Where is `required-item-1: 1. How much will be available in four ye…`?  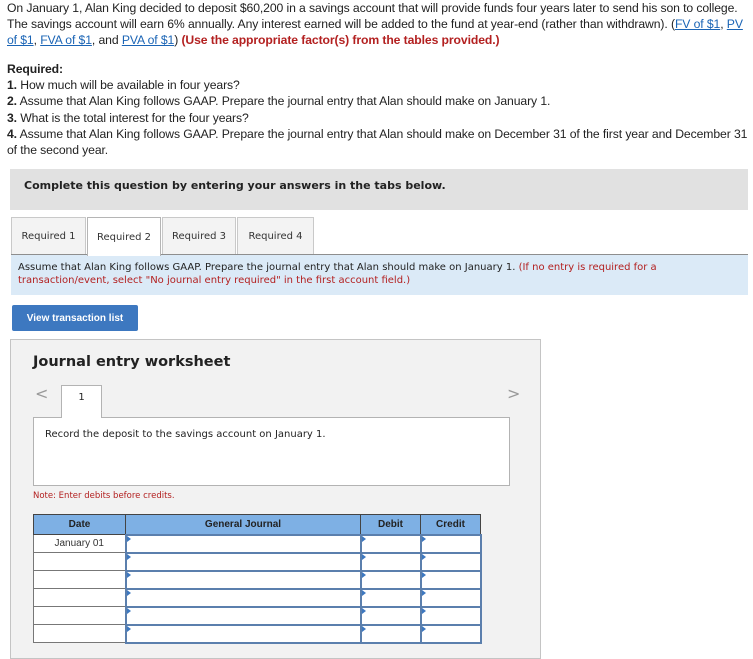
required-item-1: 1. How much will be available in four ye… is located at coordinates (380, 85).